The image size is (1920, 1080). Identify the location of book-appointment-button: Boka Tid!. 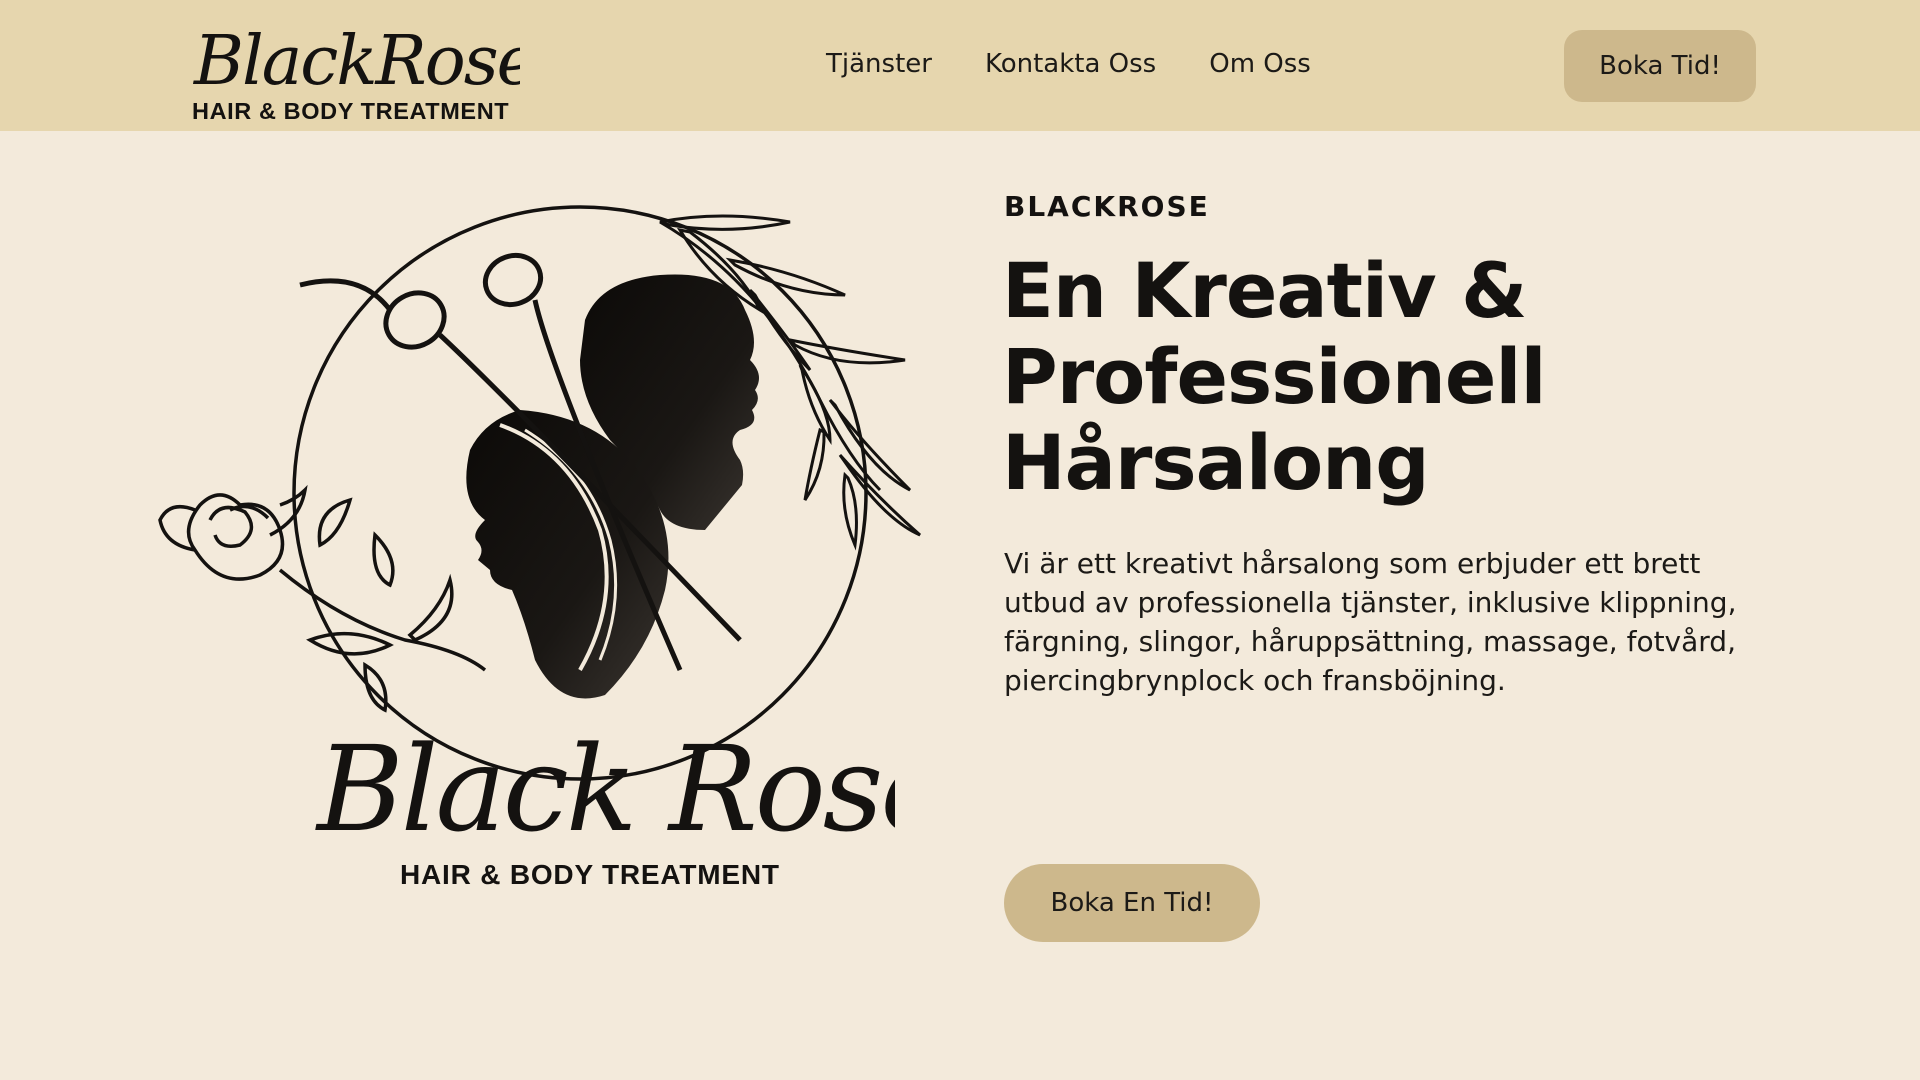
(1660, 66).